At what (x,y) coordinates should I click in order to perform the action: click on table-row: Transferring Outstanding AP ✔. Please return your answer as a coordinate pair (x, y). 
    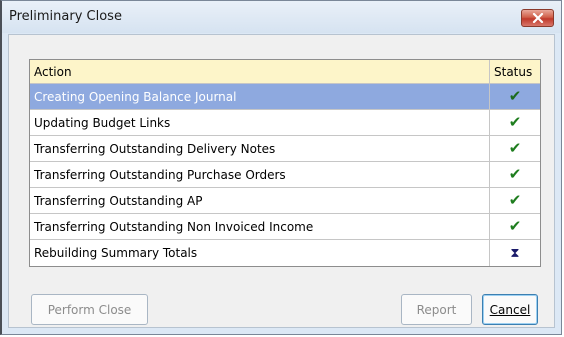
    Looking at the image, I should click on (285, 201).